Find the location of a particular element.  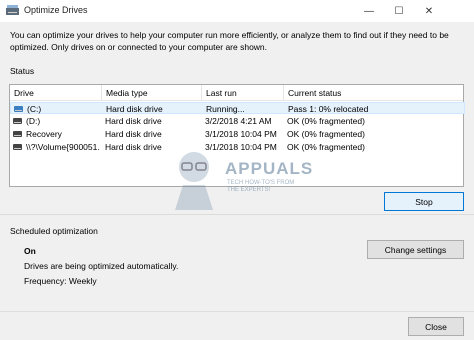

minimize-button: — is located at coordinates (369, 11).